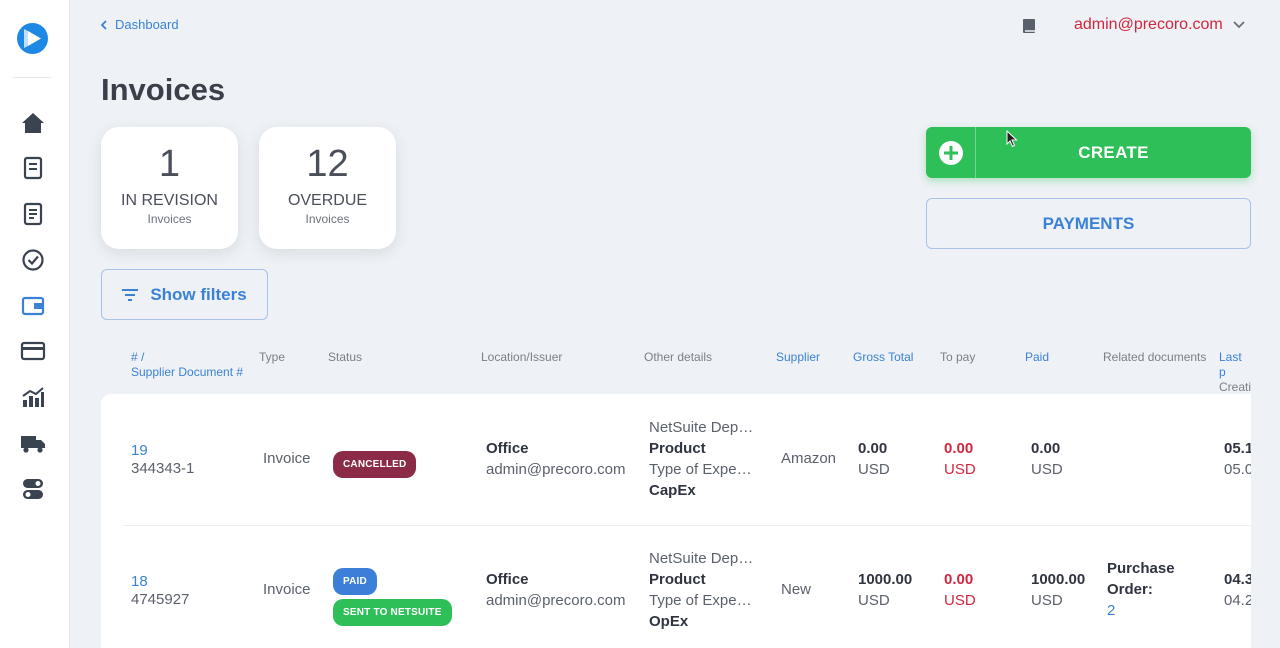  Describe the element at coordinates (1012, 141) in the screenshot. I see `mouse-cursor-icon` at that location.